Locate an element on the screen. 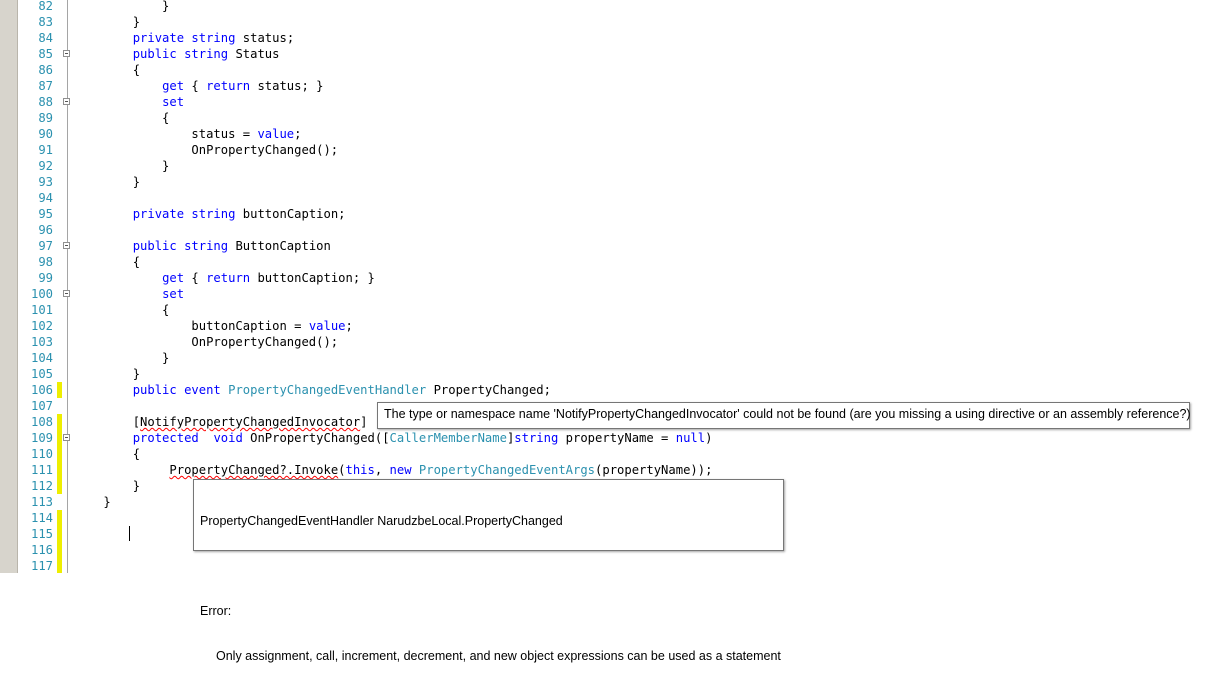 This screenshot has width=1225, height=679. code-token: [ is located at coordinates (107, 422).